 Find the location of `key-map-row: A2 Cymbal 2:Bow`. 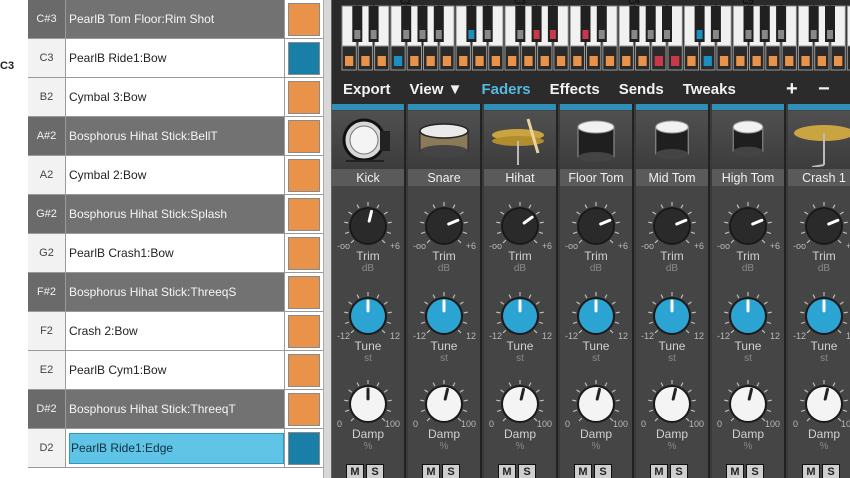

key-map-row: A2 Cymbal 2:Bow is located at coordinates (175, 175).